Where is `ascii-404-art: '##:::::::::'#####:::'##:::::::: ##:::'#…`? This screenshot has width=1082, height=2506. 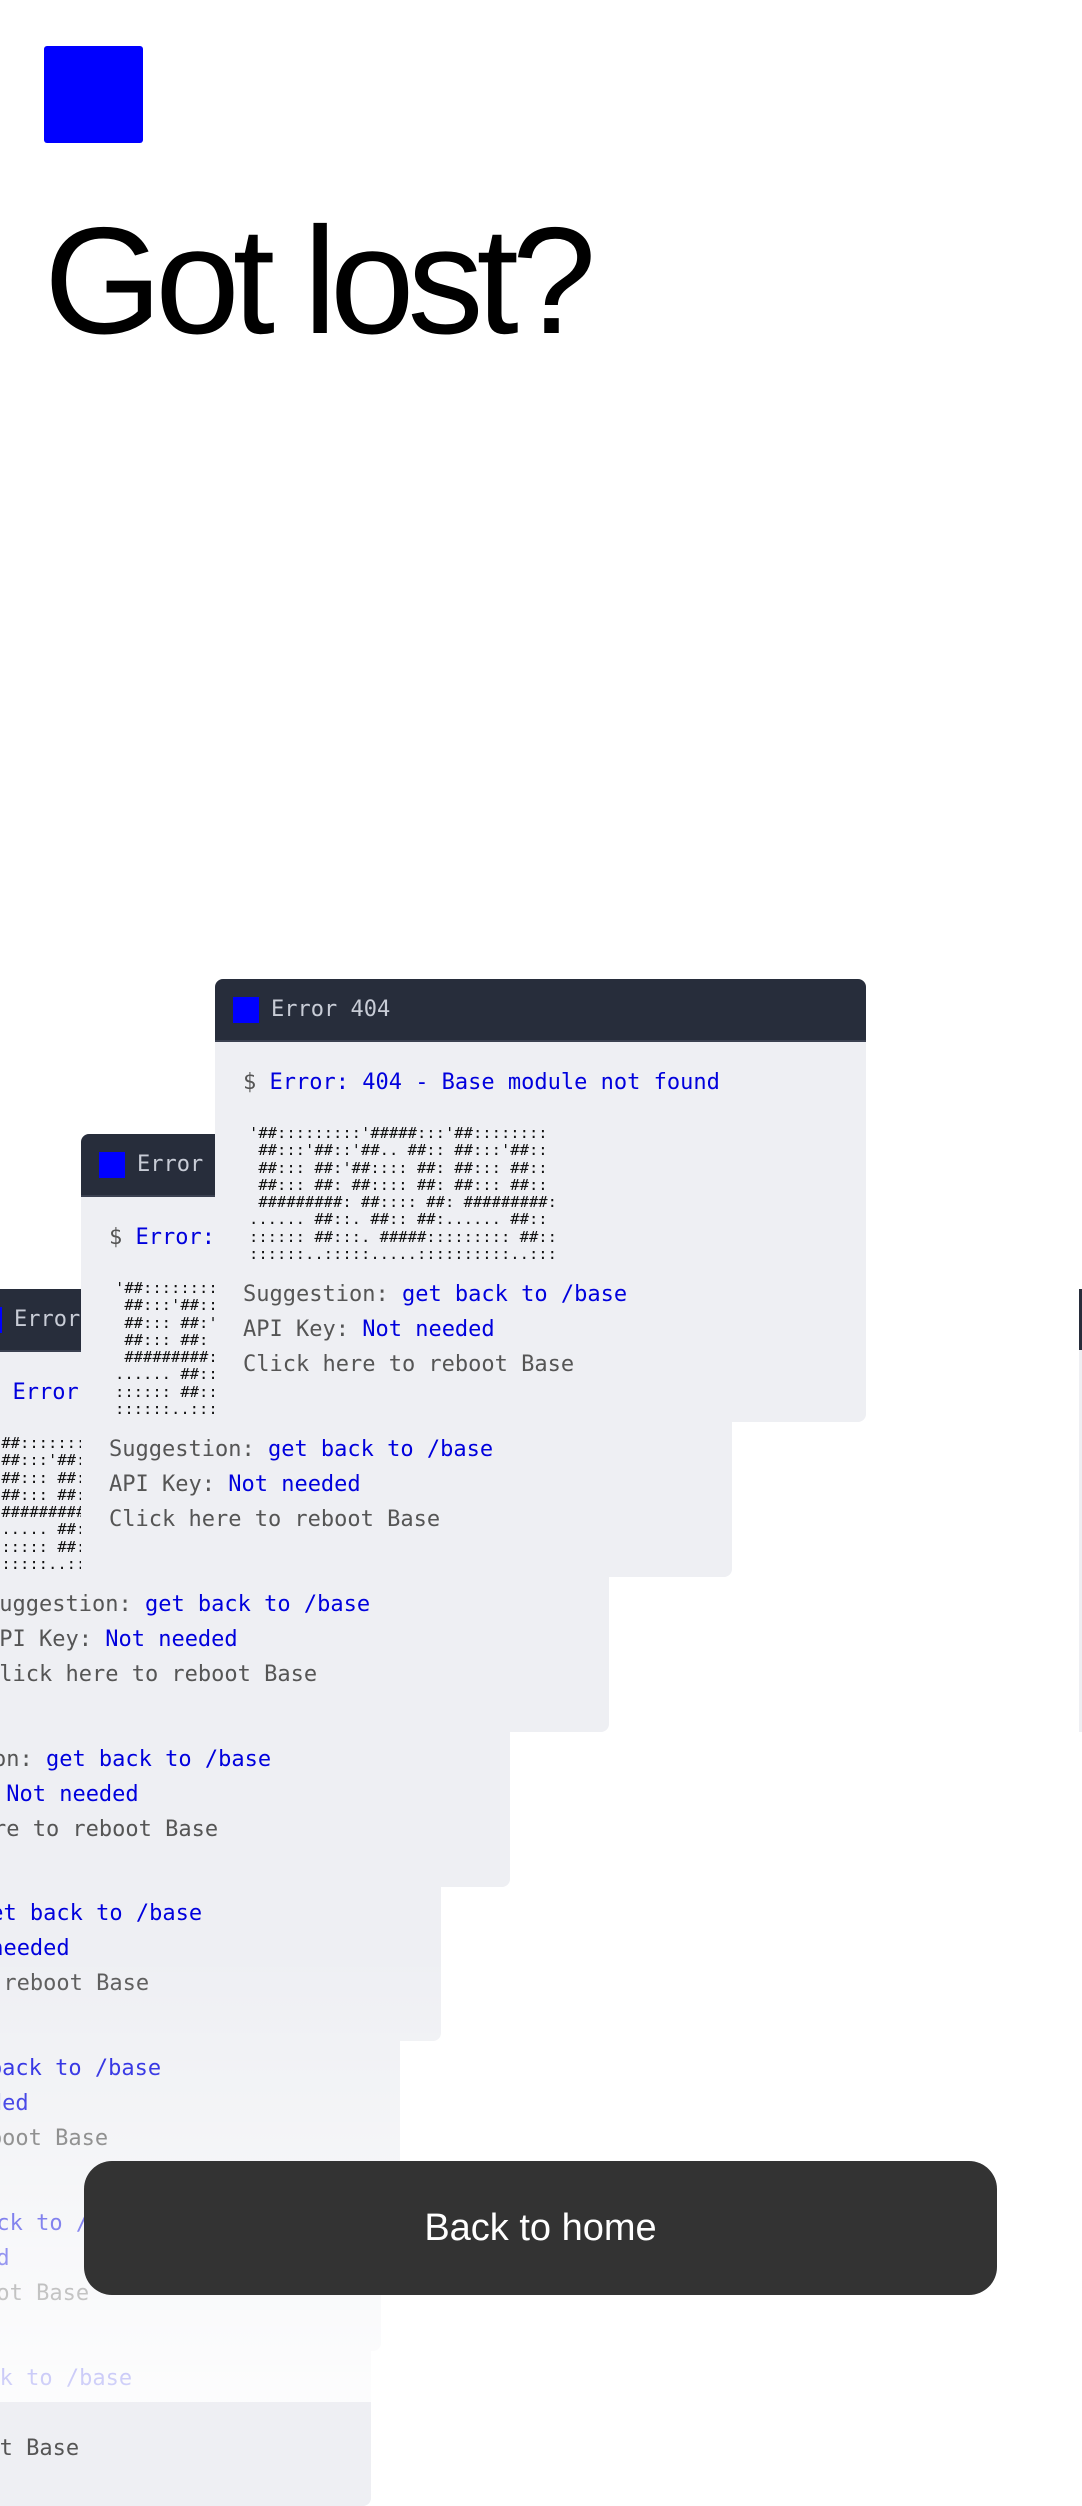
ascii-404-art: '##:::::::::'#####:::'##:::::::: ##:::'#… is located at coordinates (403, 1194).